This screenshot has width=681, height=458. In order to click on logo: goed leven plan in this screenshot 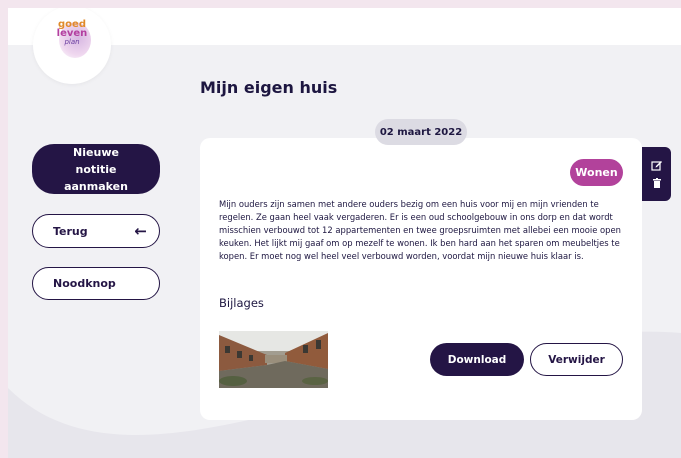, I will do `click(72, 46)`.